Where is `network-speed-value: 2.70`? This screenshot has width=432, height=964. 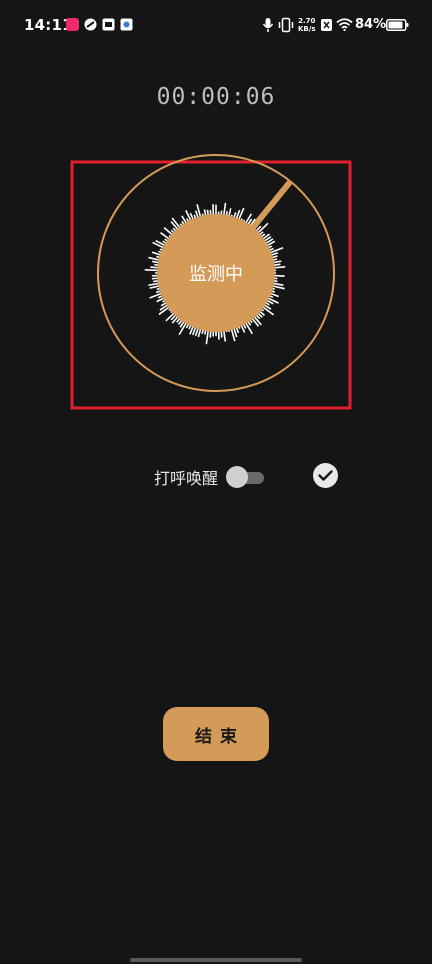 network-speed-value: 2.70 is located at coordinates (307, 21).